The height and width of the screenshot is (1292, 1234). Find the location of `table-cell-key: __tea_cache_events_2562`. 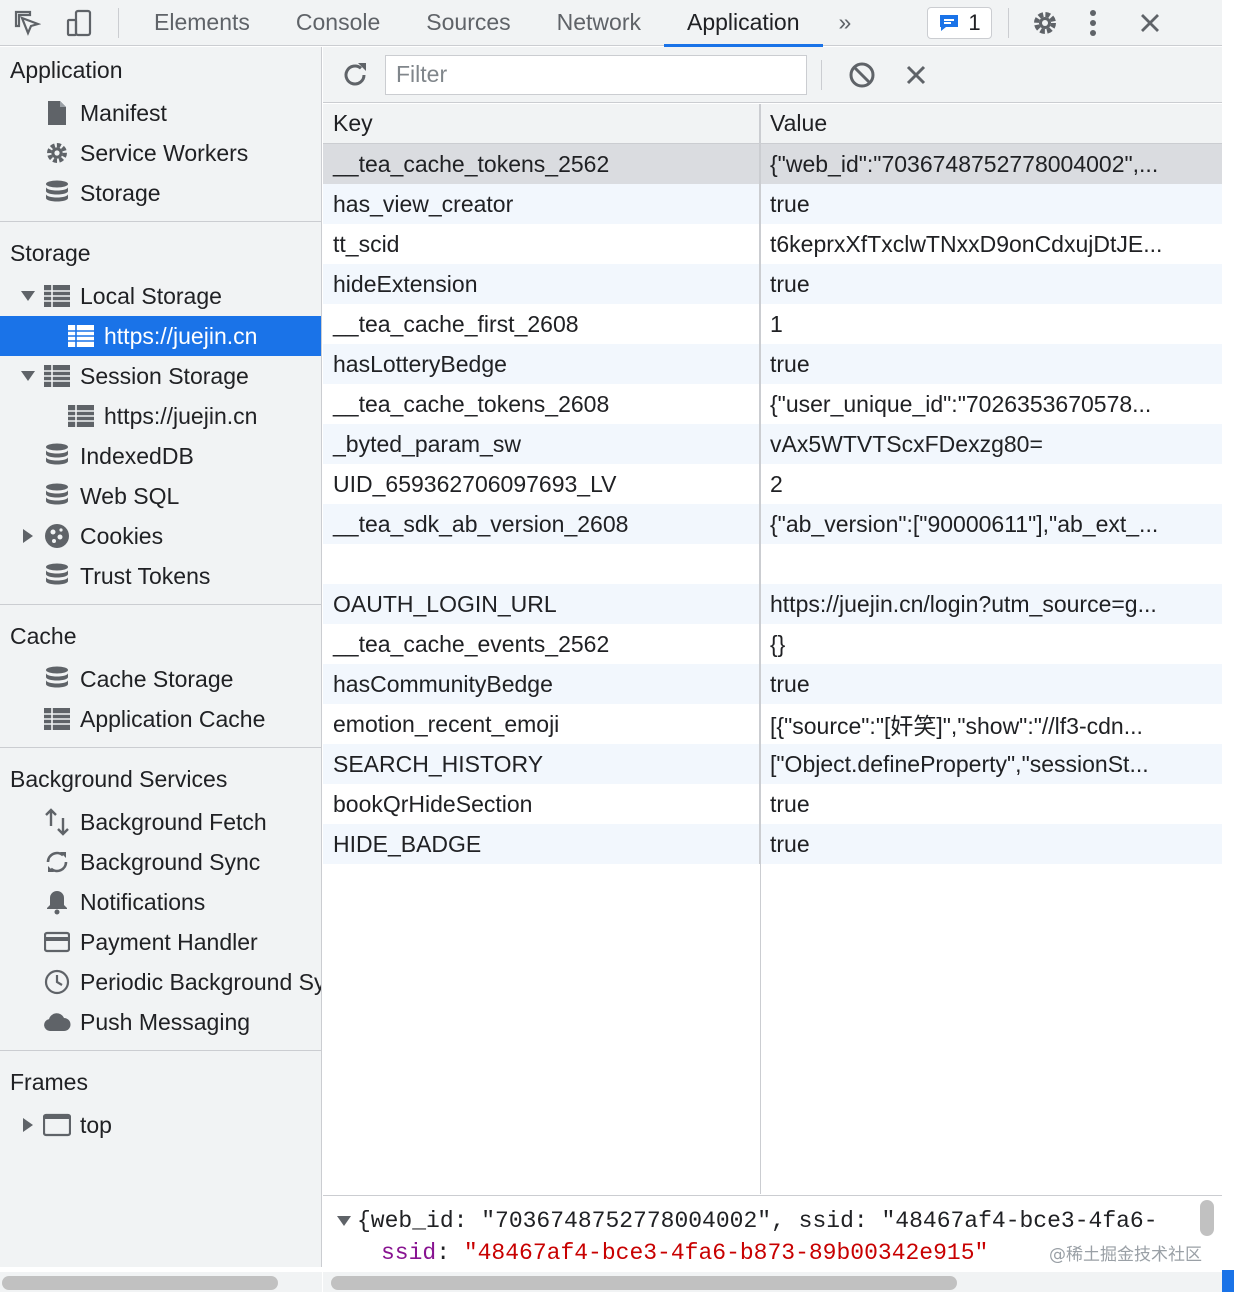

table-cell-key: __tea_cache_events_2562 is located at coordinates (541, 644).